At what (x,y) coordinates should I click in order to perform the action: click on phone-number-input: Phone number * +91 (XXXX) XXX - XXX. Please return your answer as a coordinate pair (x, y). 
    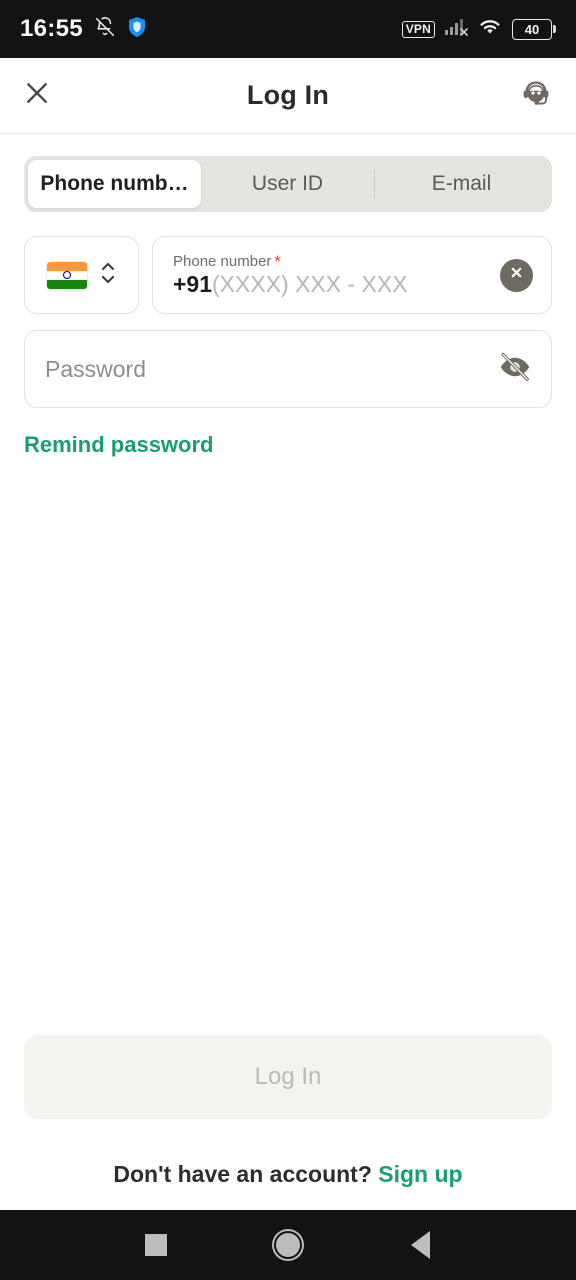
    Looking at the image, I should click on (352, 275).